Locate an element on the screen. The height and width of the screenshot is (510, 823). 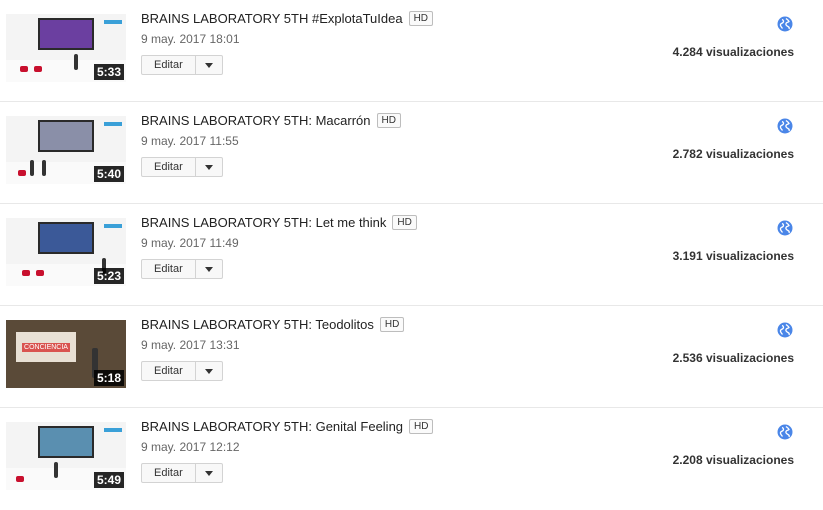
video-title: BRAINS LABORATORY 5TH: Let me think is located at coordinates (263, 222).